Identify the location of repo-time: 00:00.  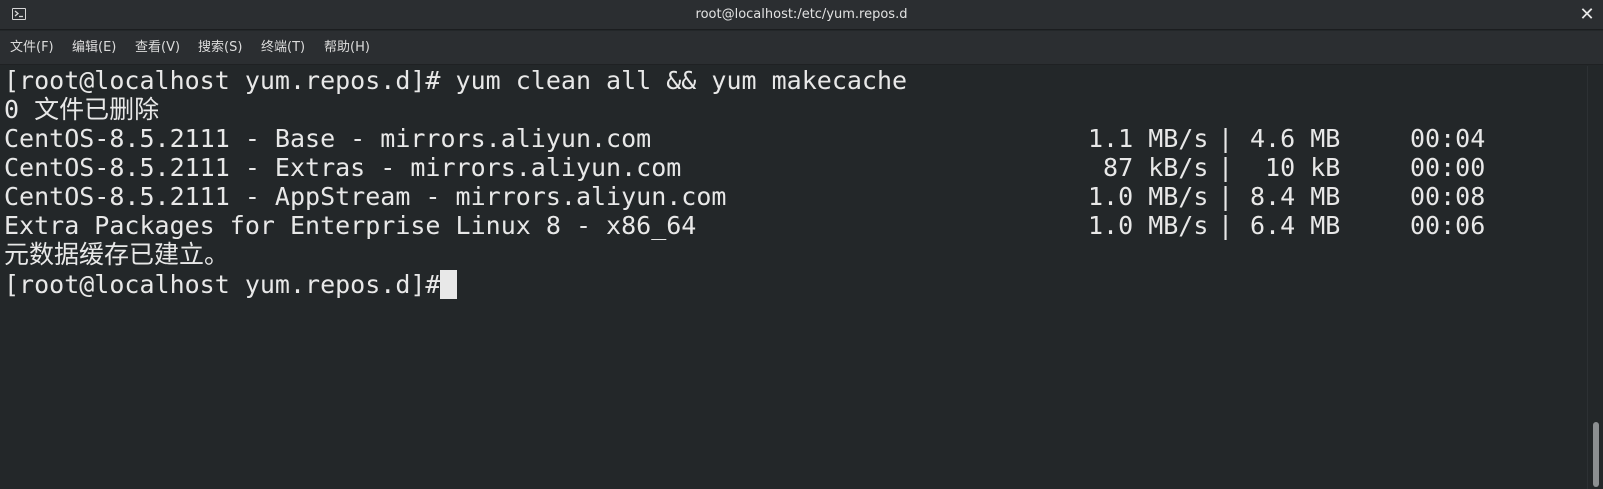
(1448, 167).